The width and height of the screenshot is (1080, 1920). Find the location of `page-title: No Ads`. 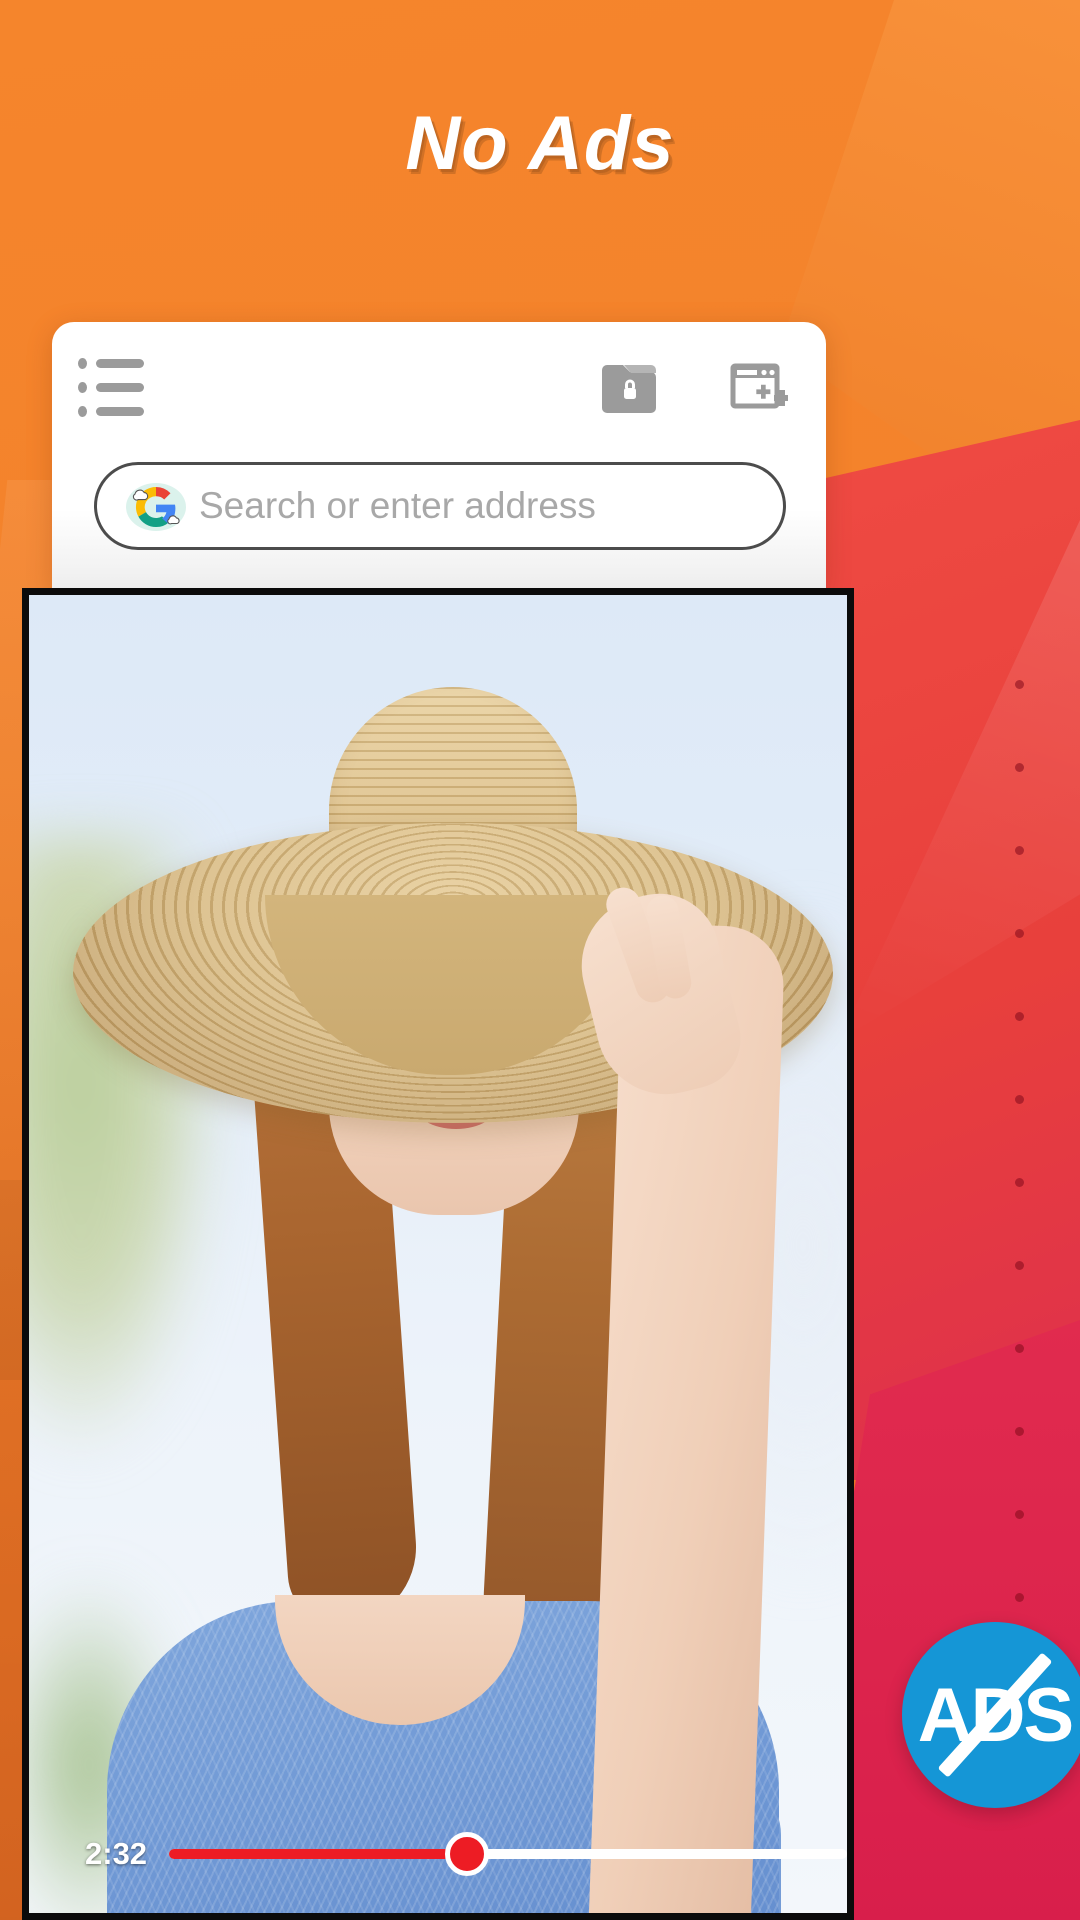

page-title: No Ads is located at coordinates (540, 143).